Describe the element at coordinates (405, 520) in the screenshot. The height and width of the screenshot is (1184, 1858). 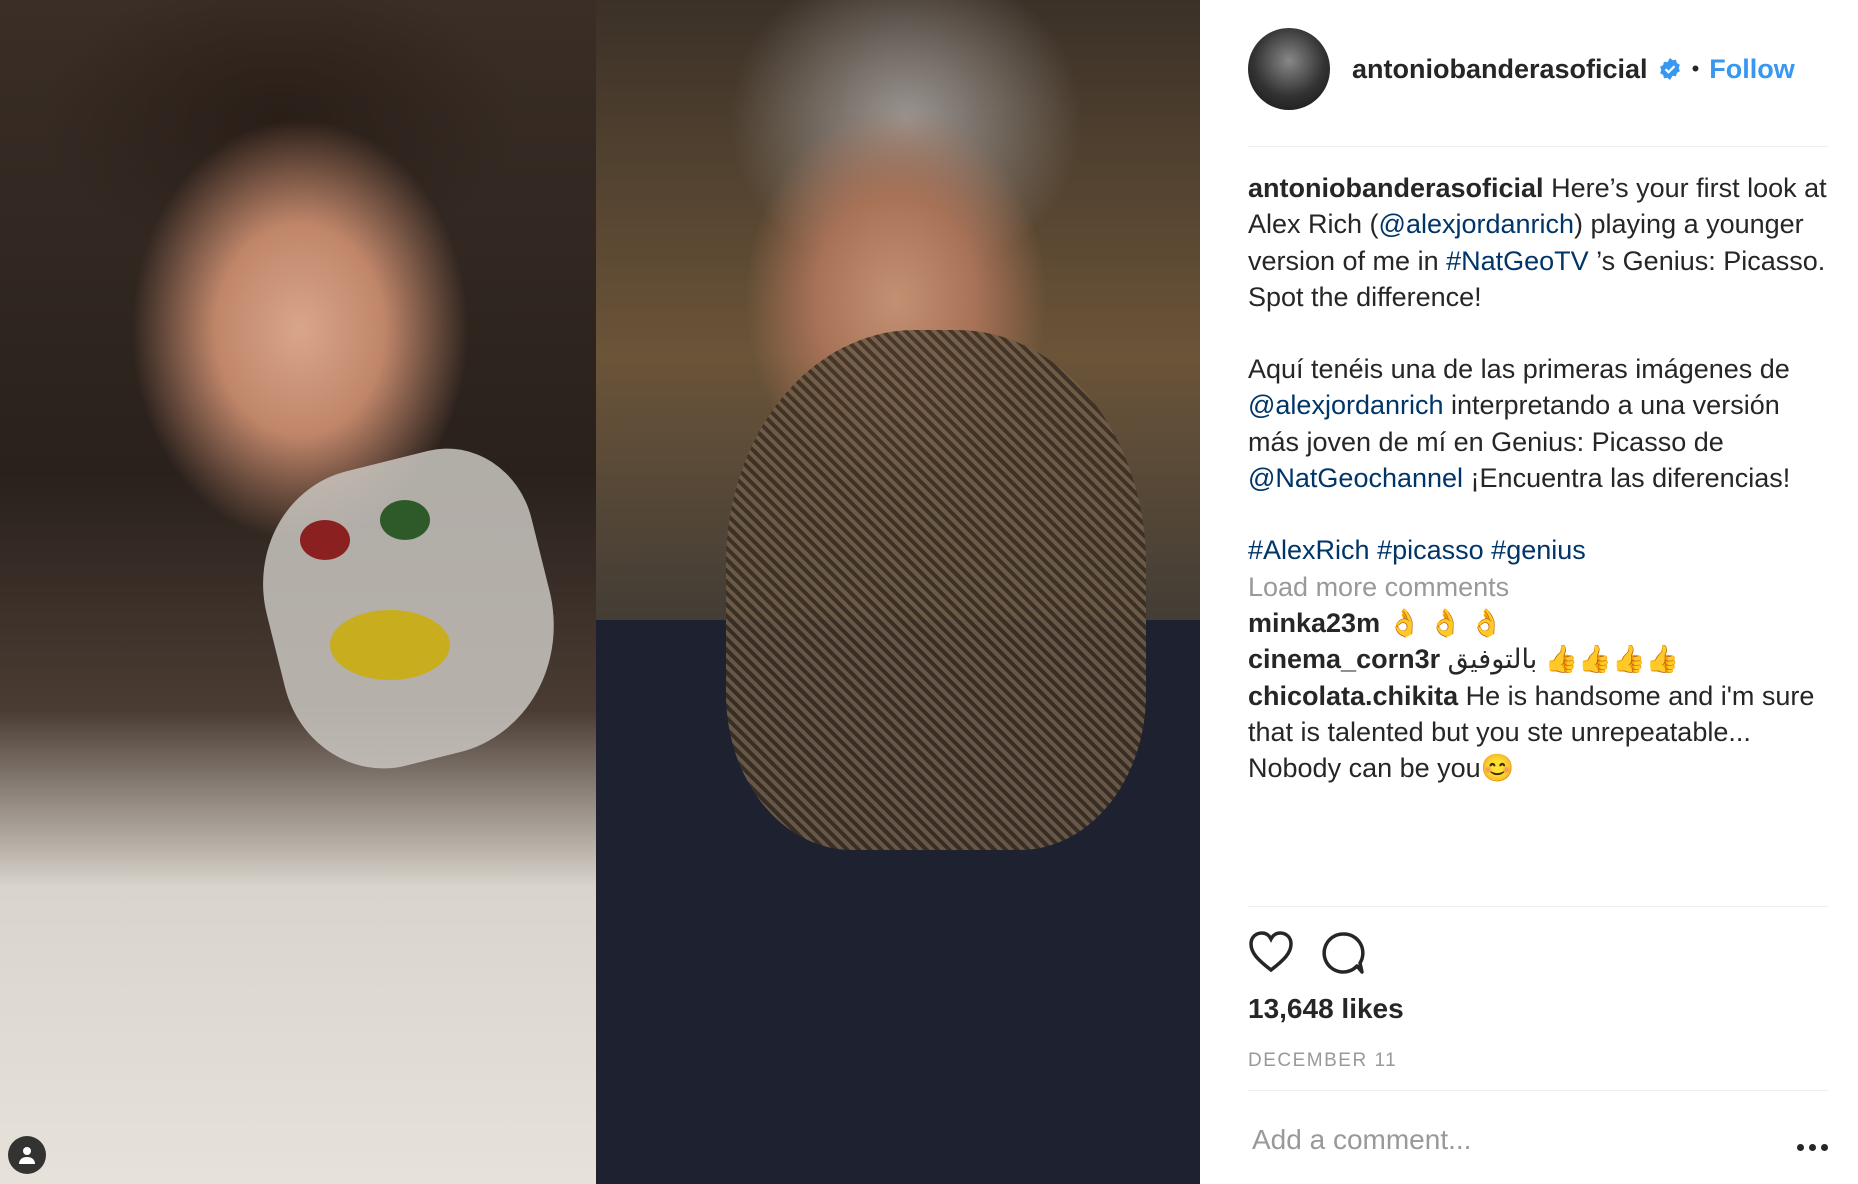
I see `green-paint` at that location.